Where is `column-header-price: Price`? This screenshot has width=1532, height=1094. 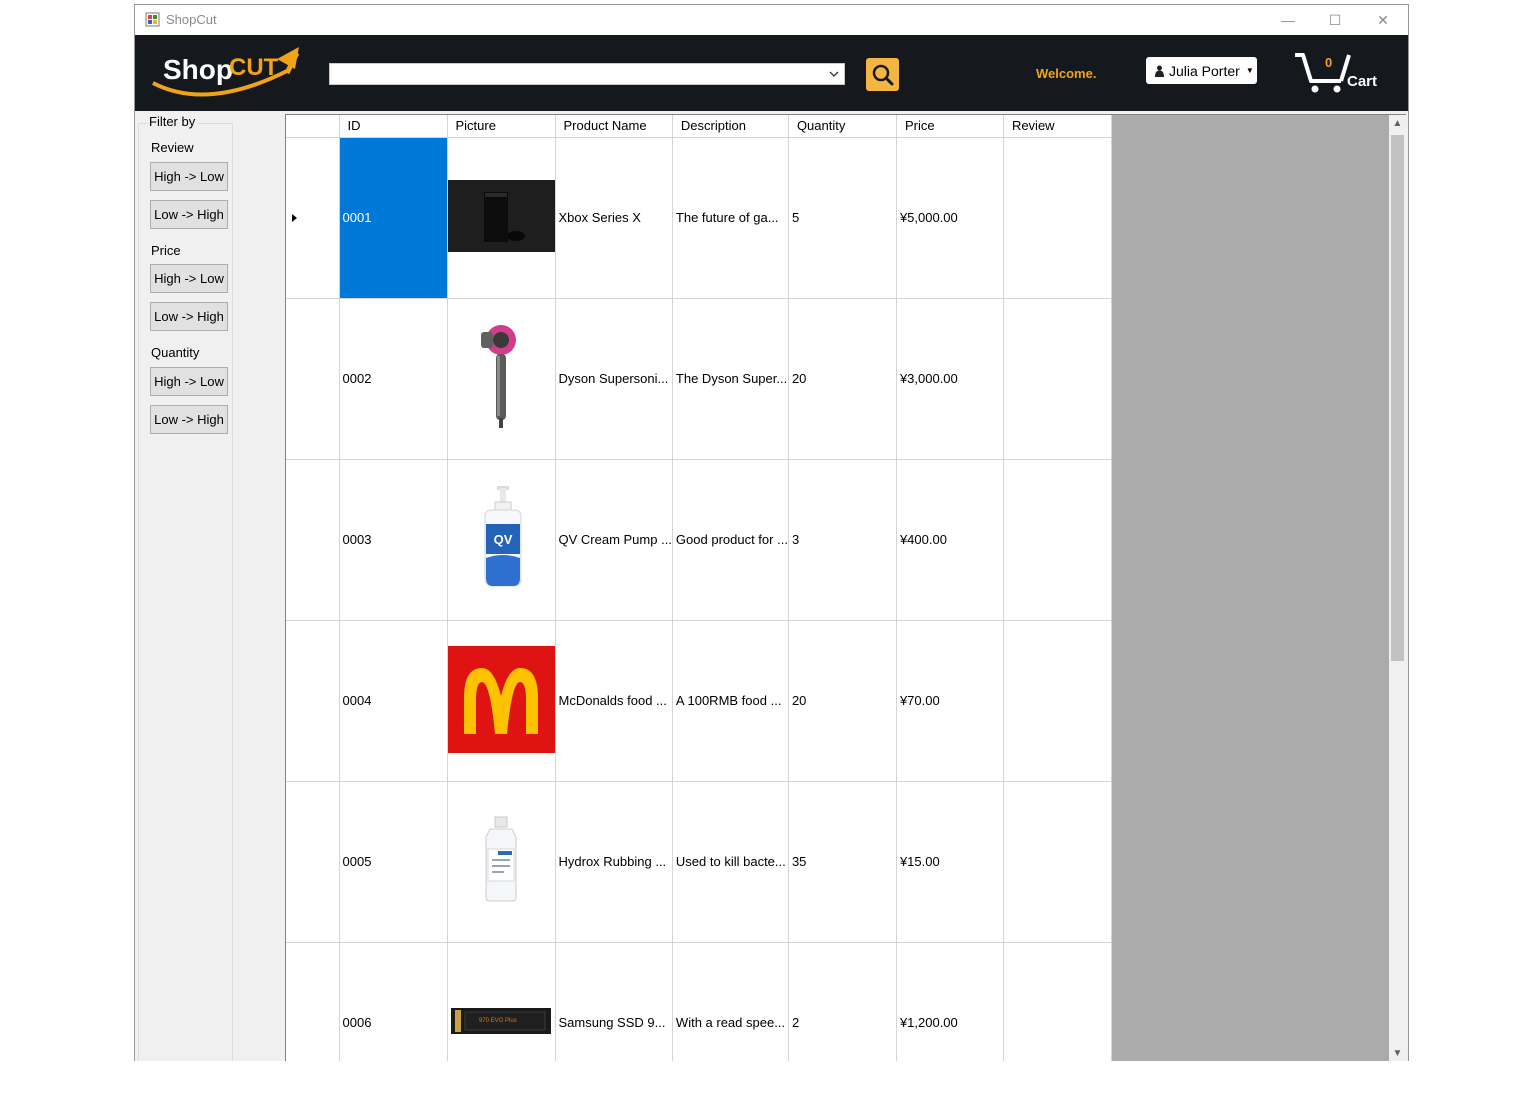 column-header-price: Price is located at coordinates (950, 126).